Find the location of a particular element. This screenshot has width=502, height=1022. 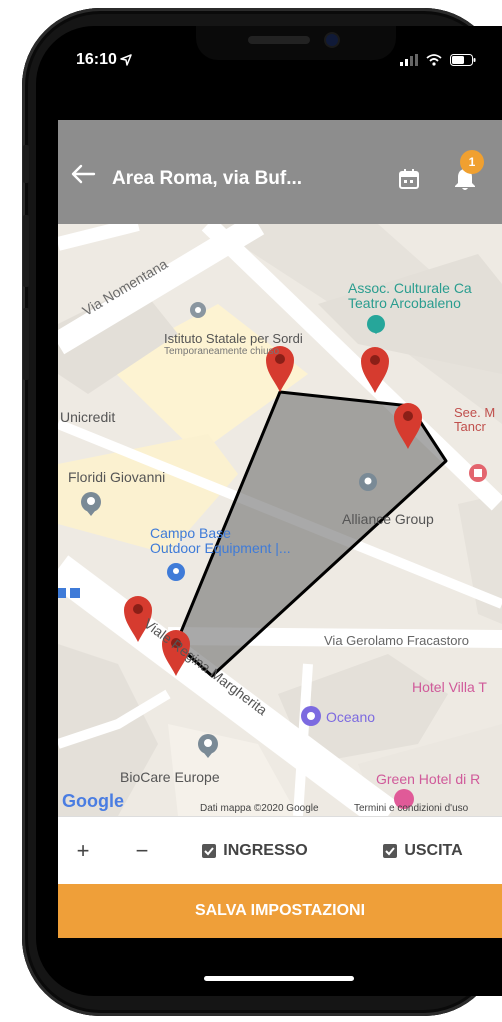

poi-label-alliance: Alliance Group is located at coordinates (388, 519).